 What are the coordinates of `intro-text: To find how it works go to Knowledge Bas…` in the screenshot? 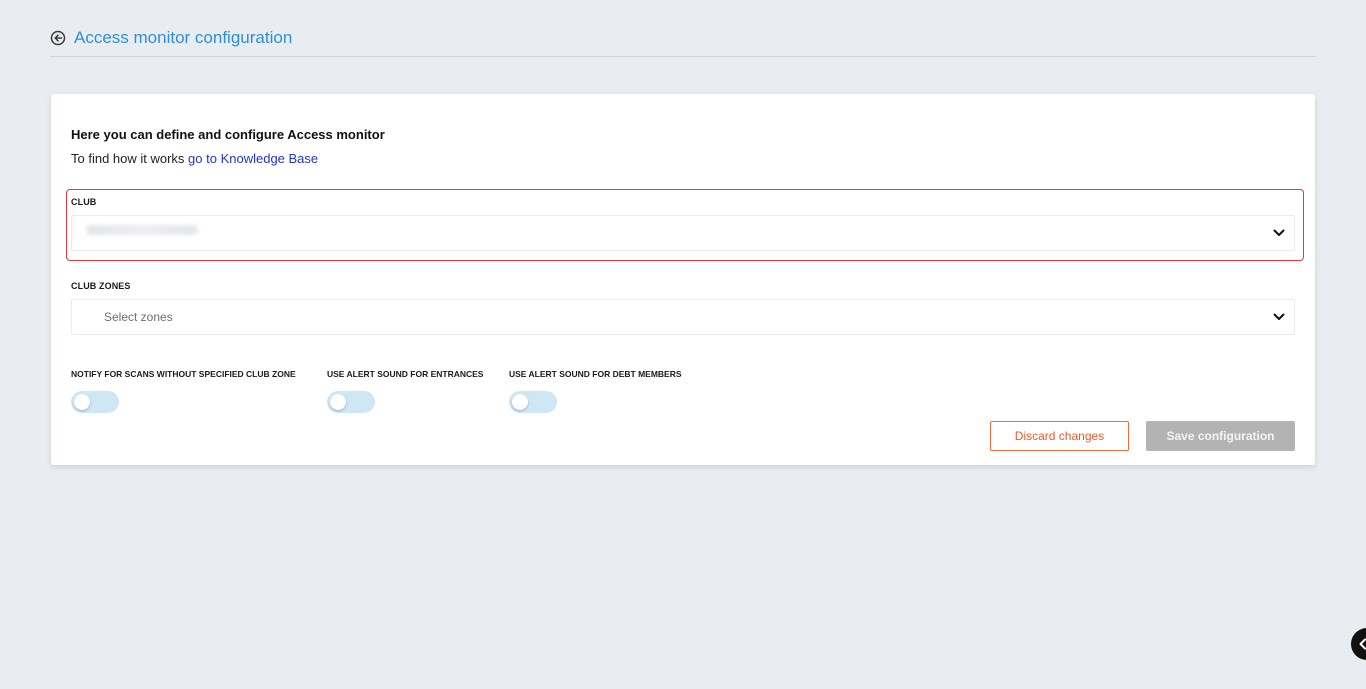 It's located at (194, 158).